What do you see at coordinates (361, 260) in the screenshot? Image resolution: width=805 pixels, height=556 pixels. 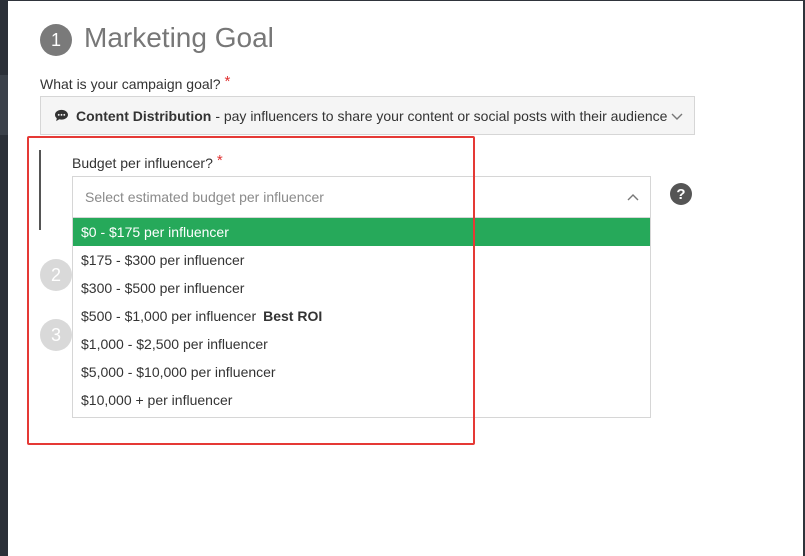 I see `budget-option: $175 - $300 per influencer` at bounding box center [361, 260].